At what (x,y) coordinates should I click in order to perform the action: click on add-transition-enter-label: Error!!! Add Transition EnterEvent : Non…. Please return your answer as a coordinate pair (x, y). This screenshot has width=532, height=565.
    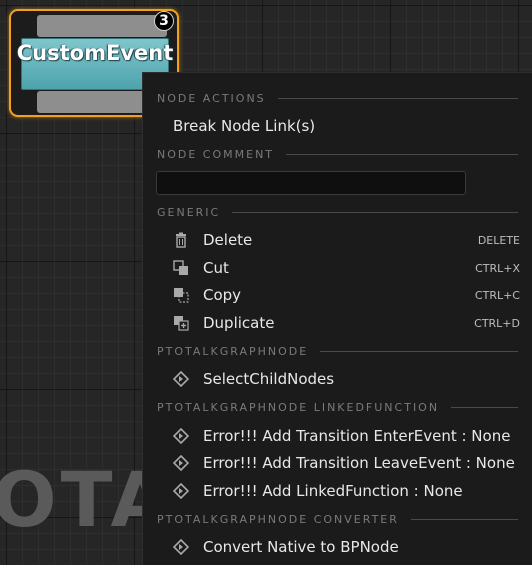
    Looking at the image, I should click on (357, 436).